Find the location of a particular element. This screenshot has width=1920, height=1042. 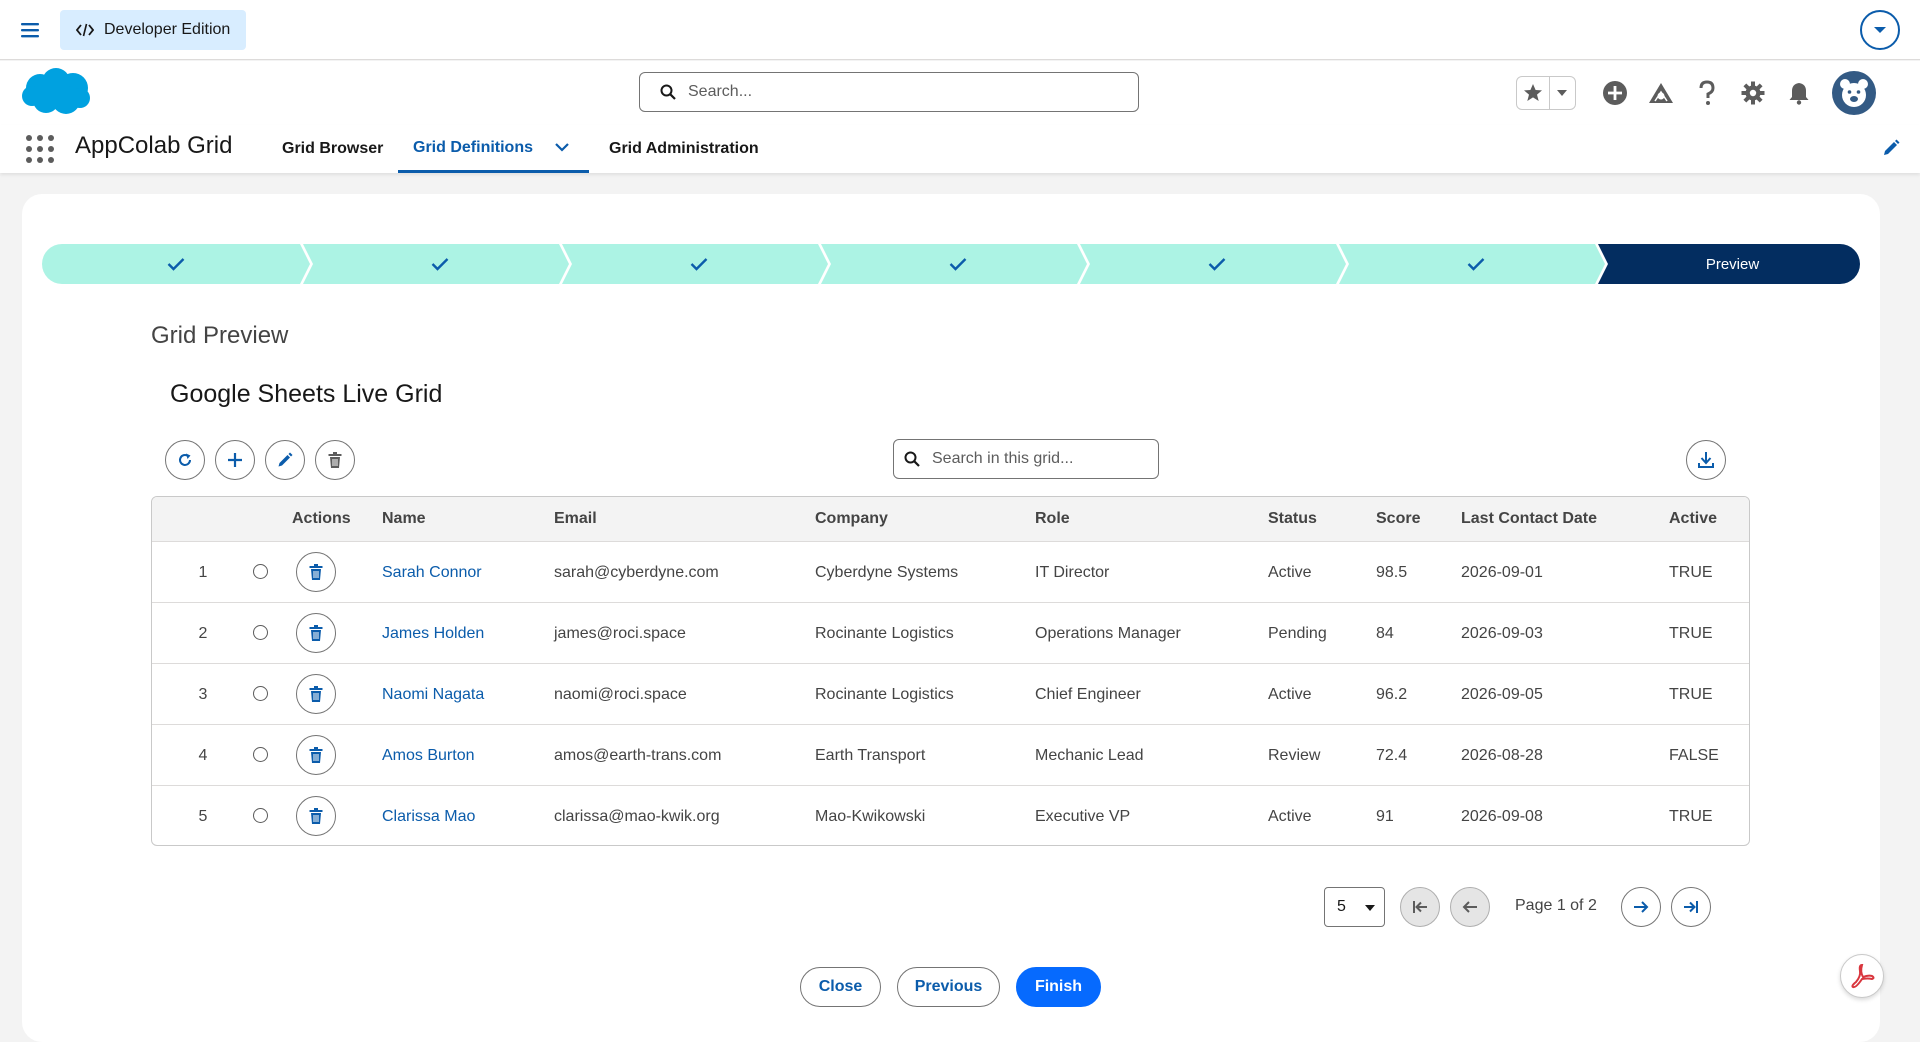

row-number: 4 is located at coordinates (203, 755).